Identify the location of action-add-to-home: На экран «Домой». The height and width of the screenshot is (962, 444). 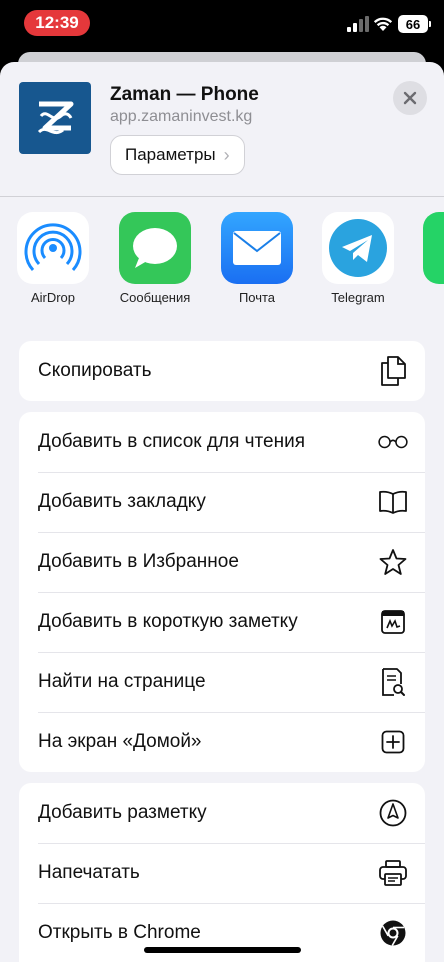
(222, 742).